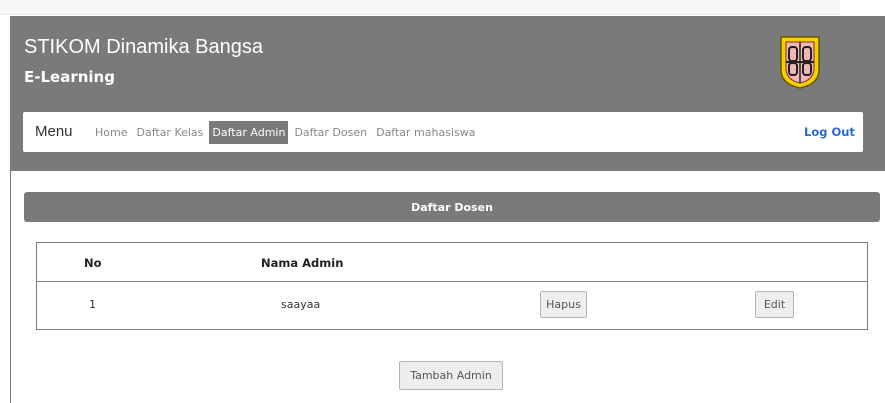 This screenshot has height=403, width=885. Describe the element at coordinates (829, 132) in the screenshot. I see `logout-link: Log Out` at that location.